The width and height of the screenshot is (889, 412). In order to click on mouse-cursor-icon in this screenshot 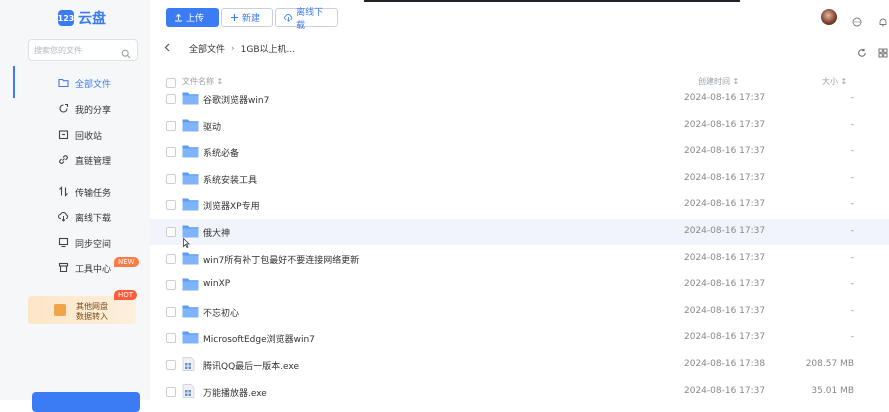, I will do `click(186, 242)`.